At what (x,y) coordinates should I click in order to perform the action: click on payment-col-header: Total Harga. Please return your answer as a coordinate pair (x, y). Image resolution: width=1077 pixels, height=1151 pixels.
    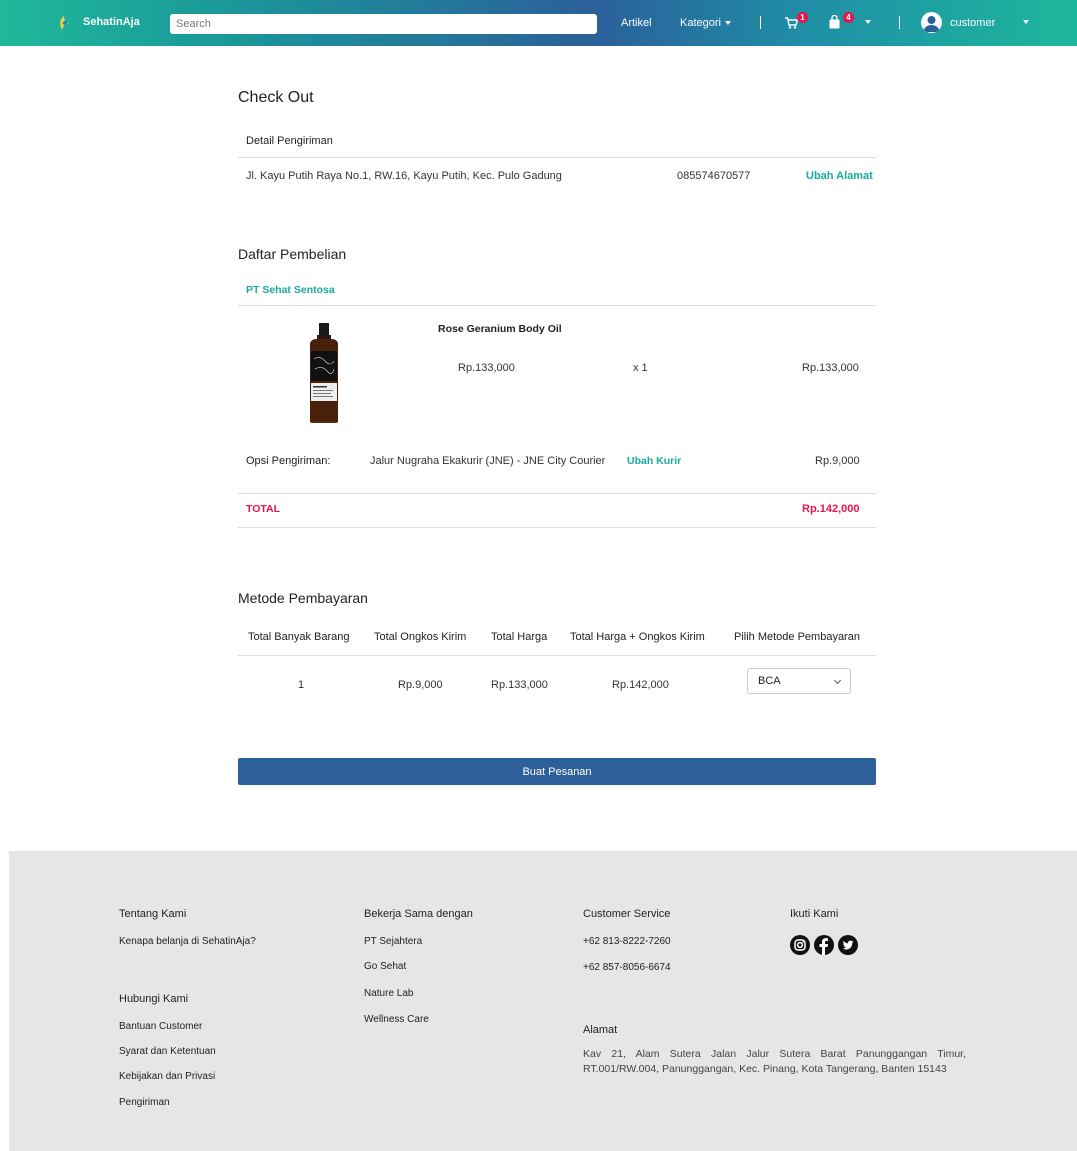
    Looking at the image, I should click on (519, 637).